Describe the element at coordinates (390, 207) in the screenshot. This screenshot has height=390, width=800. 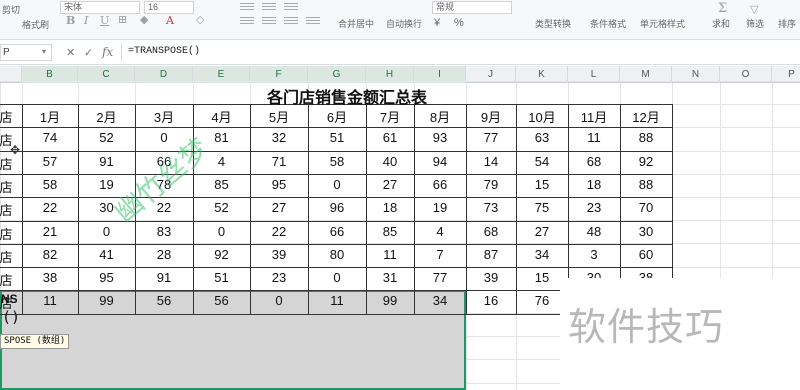
I see `table-cell: 18` at that location.